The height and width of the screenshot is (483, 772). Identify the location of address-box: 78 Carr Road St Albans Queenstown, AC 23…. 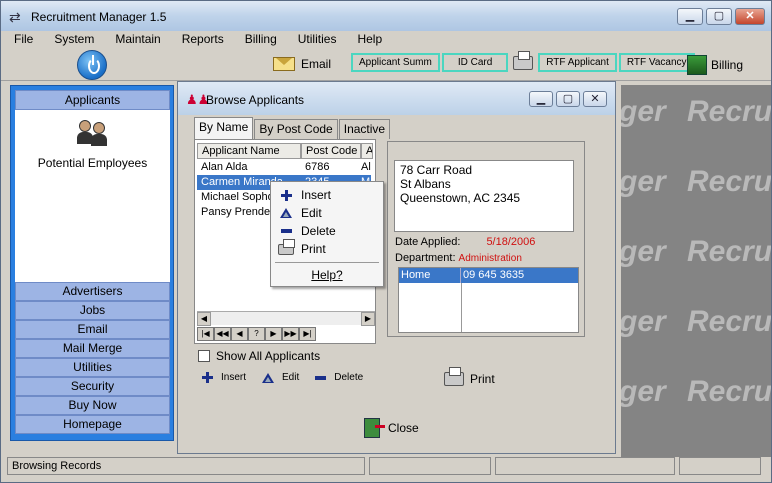
(484, 196).